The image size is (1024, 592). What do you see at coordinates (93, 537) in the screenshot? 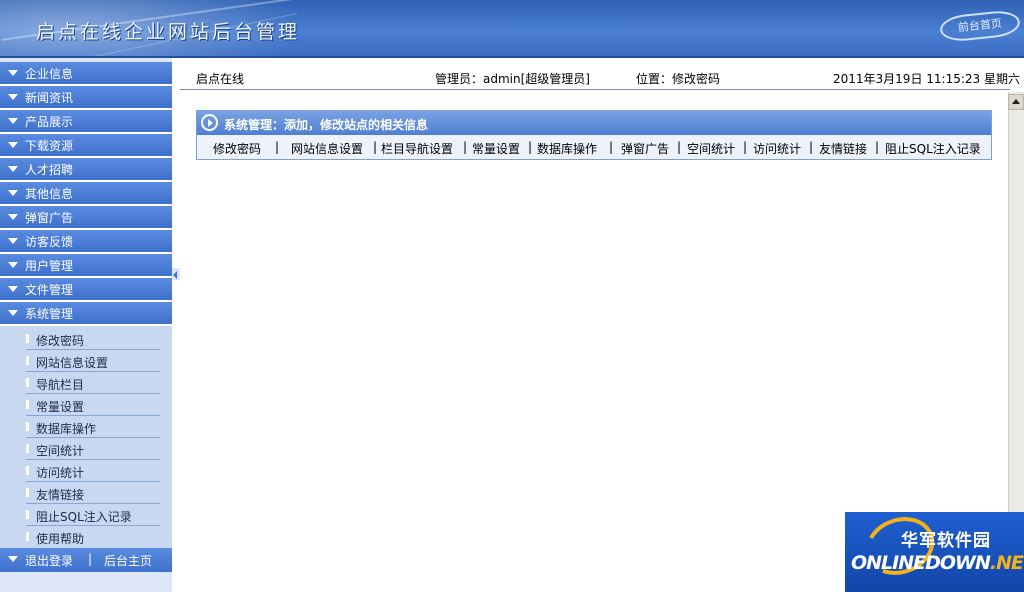
I see `submenu-item-help: 使用帮助` at bounding box center [93, 537].